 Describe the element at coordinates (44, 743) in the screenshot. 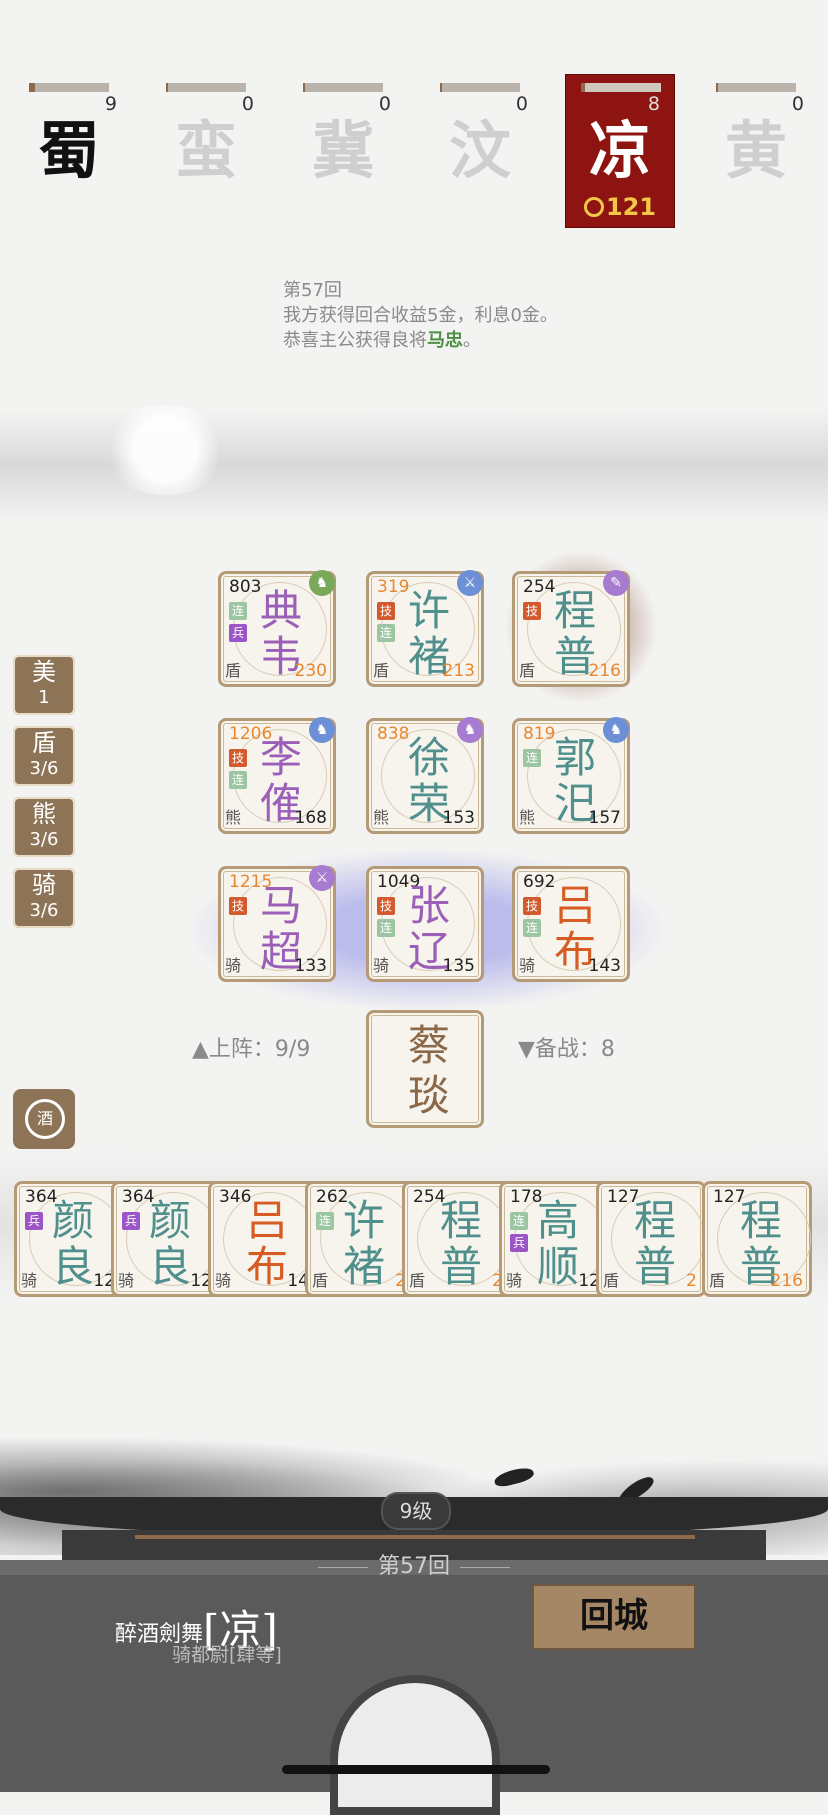

I see `tag-title: 盾` at that location.